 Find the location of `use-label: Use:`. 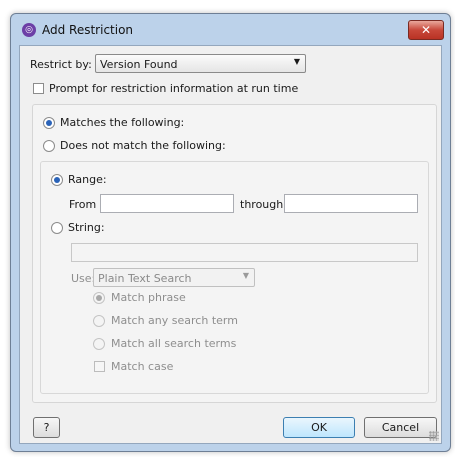

use-label: Use: is located at coordinates (83, 278).